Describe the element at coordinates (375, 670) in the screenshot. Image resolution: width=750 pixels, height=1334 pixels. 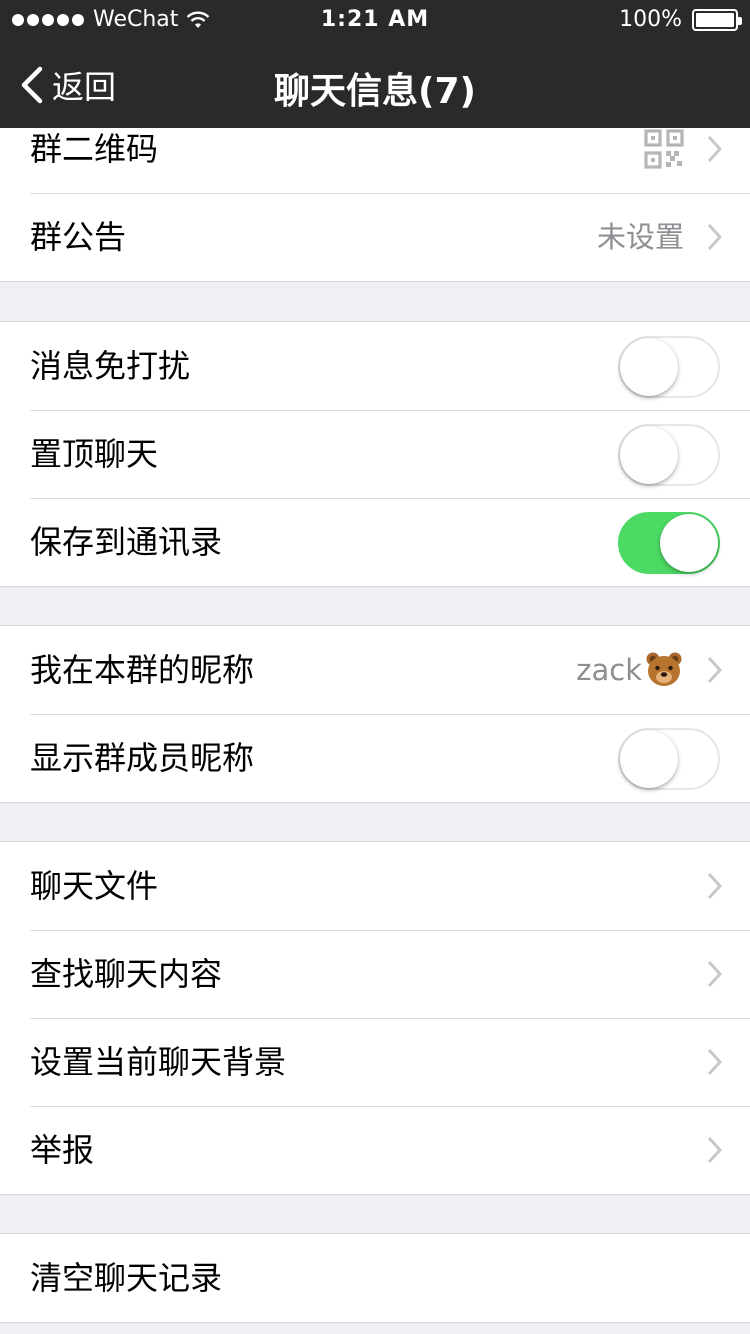
I see `row-my-group-nickname: 我在本群的昵称 zack` at that location.